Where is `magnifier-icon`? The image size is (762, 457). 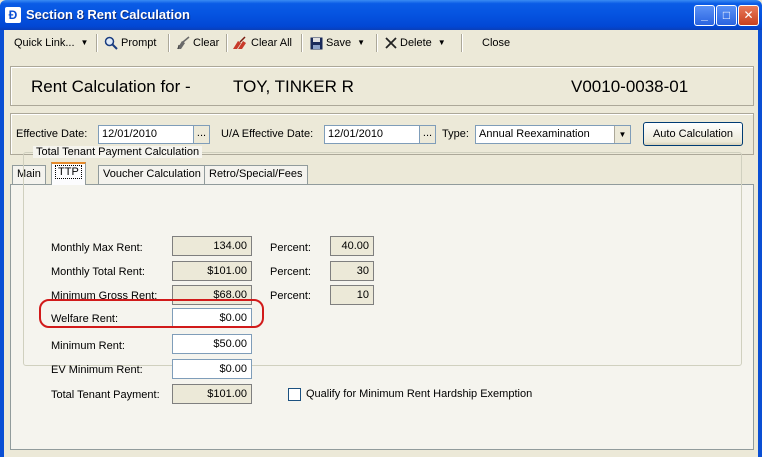
magnifier-icon is located at coordinates (111, 43).